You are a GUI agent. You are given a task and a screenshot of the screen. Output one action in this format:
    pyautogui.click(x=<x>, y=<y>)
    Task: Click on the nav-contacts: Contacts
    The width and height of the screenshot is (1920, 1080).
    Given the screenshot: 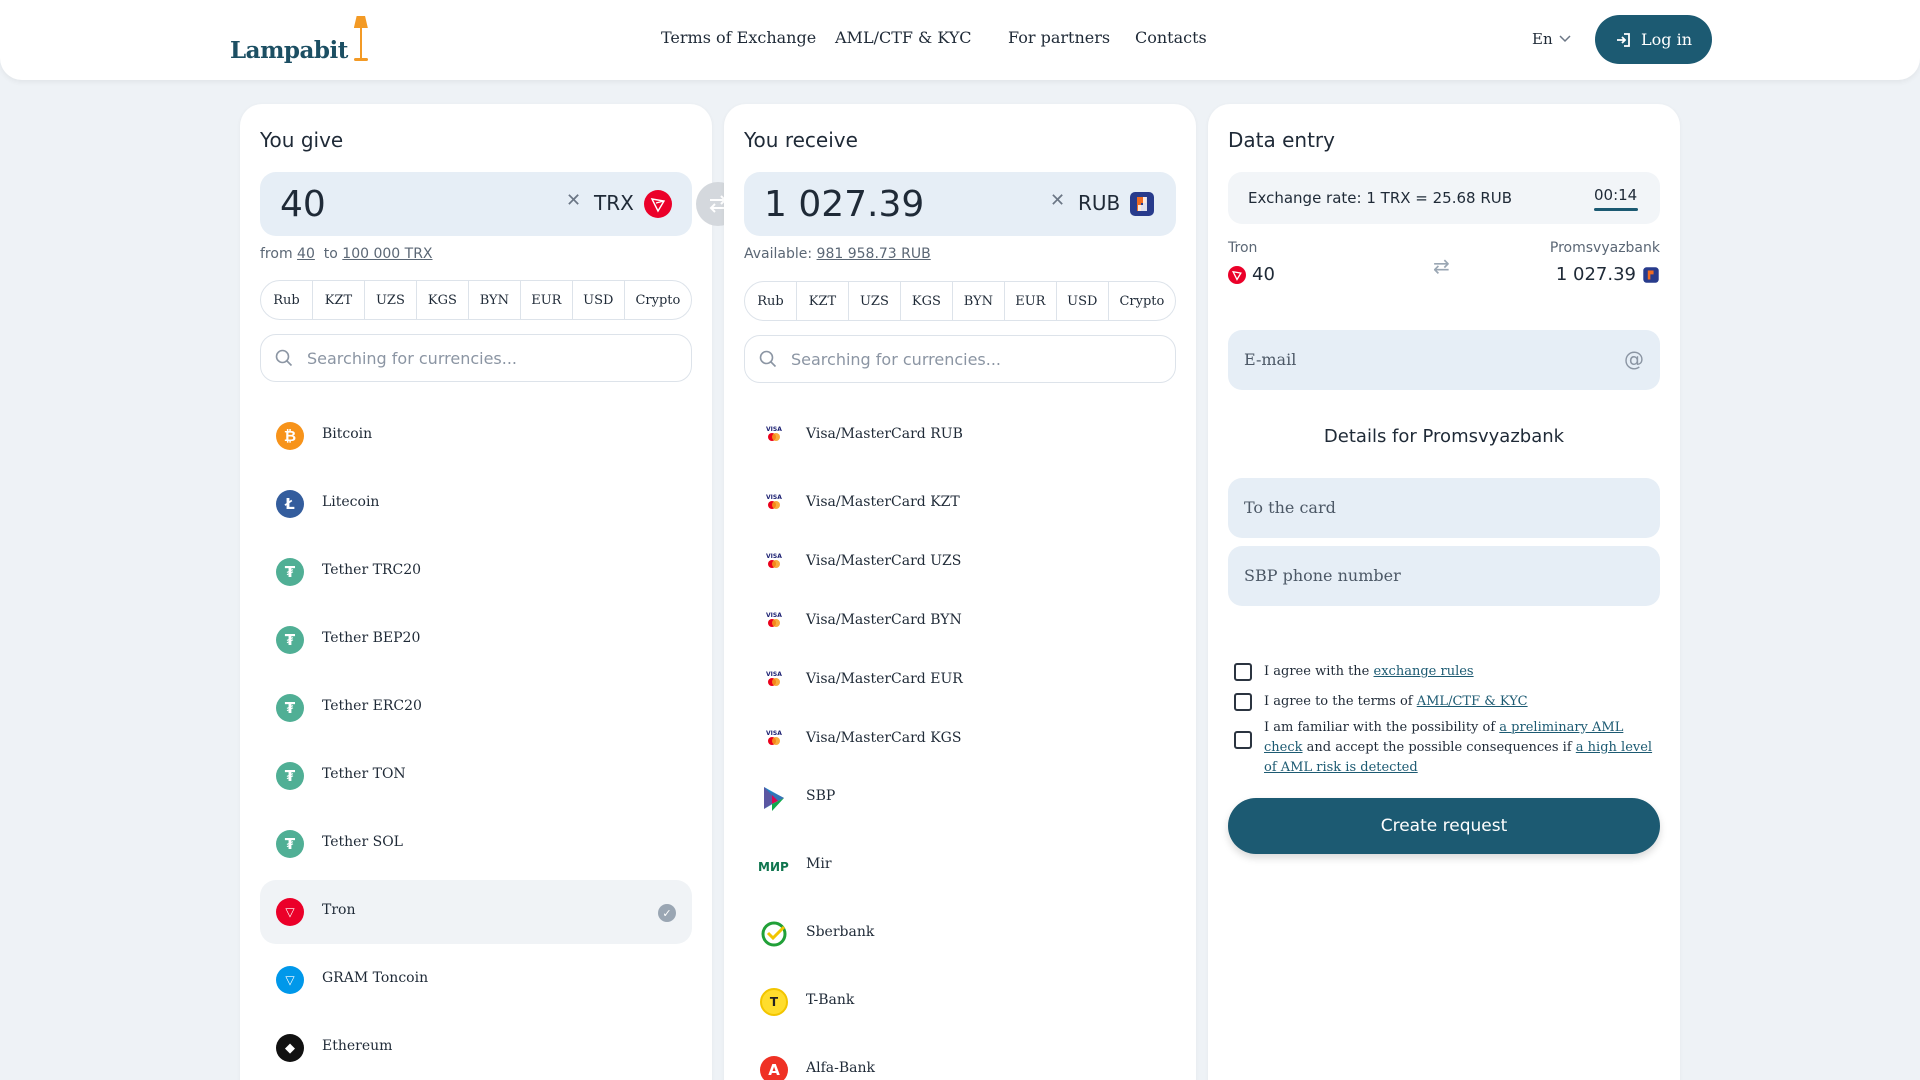 What is the action you would take?
    pyautogui.click(x=1171, y=37)
    